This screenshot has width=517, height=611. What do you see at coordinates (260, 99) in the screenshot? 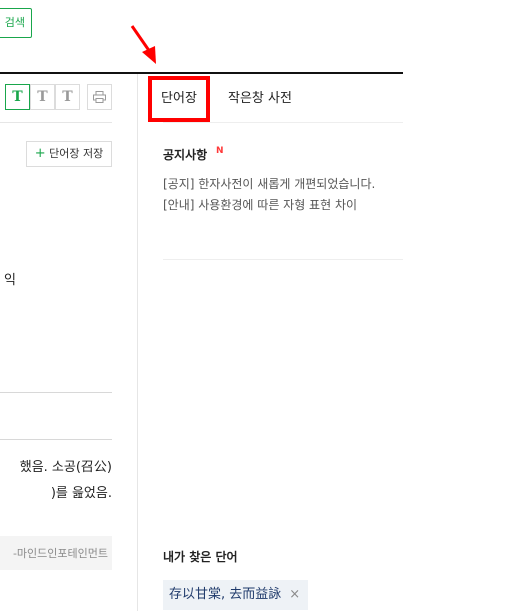
I see `tab-small-window-dictionary: 작은창 사전` at bounding box center [260, 99].